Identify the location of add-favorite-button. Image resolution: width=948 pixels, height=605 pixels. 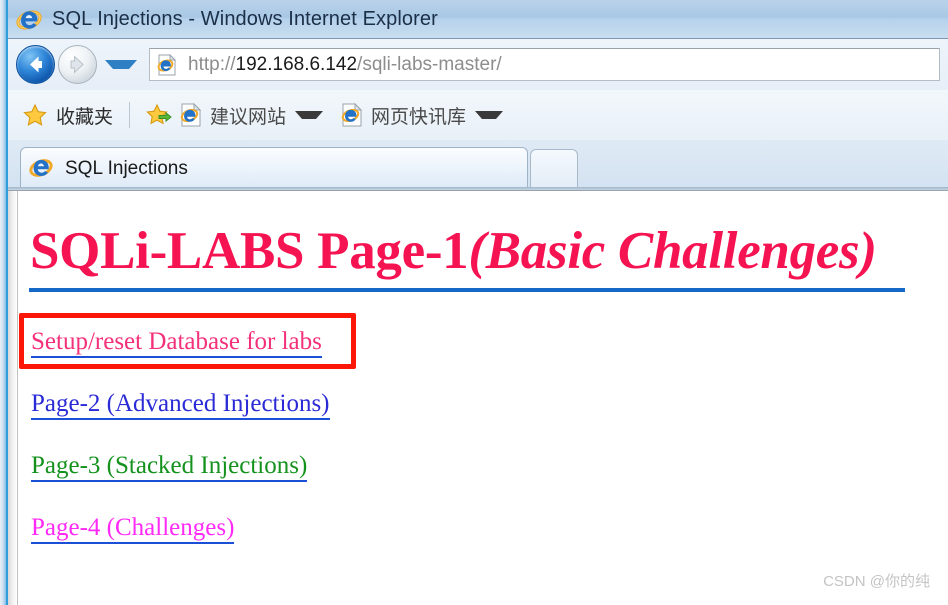
(159, 115).